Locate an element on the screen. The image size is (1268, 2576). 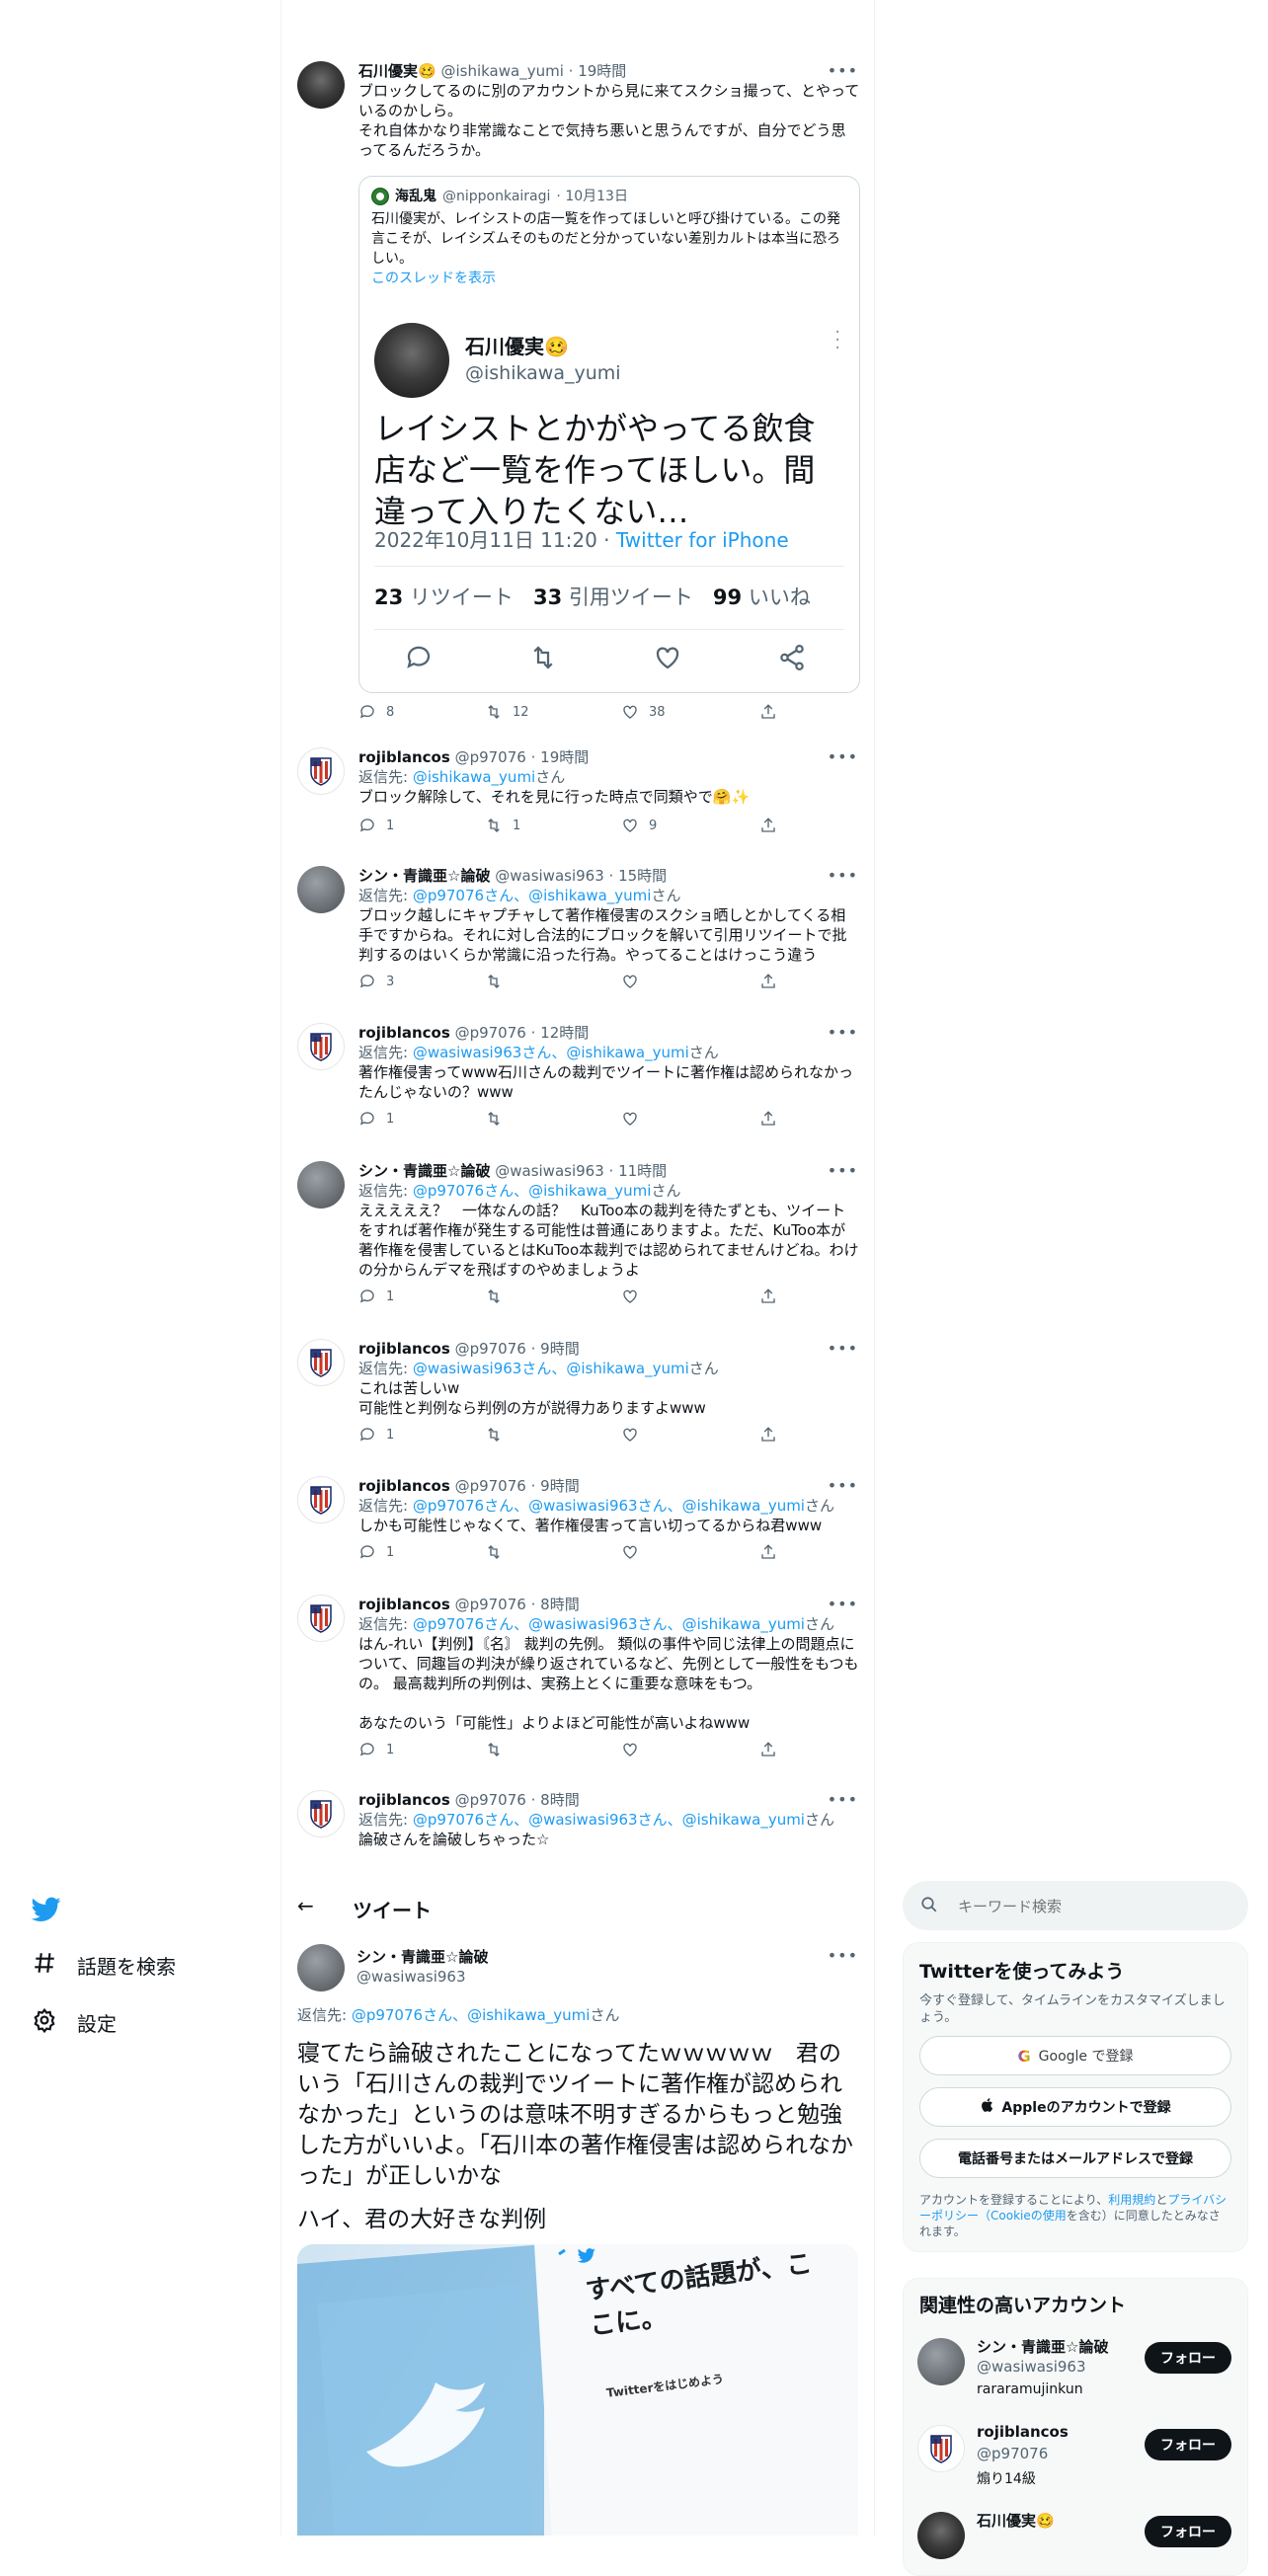
back-arrow-icon: ← is located at coordinates (305, 1905).